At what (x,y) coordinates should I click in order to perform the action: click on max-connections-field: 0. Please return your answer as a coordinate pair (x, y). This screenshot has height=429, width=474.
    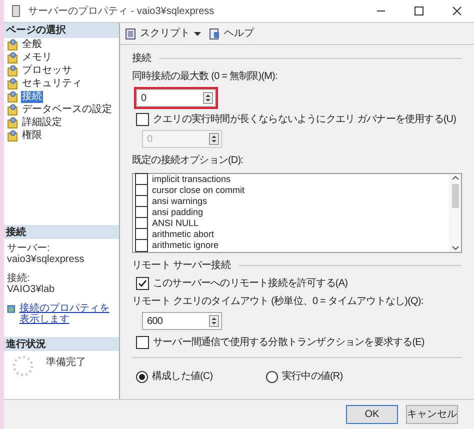
    Looking at the image, I should click on (176, 98).